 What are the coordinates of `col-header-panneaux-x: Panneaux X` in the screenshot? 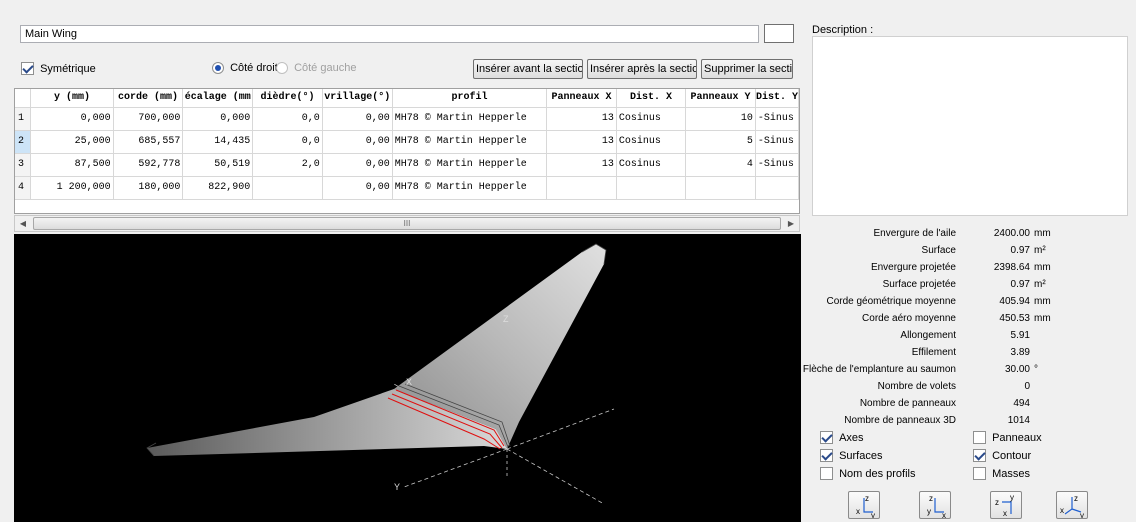 It's located at (581, 98).